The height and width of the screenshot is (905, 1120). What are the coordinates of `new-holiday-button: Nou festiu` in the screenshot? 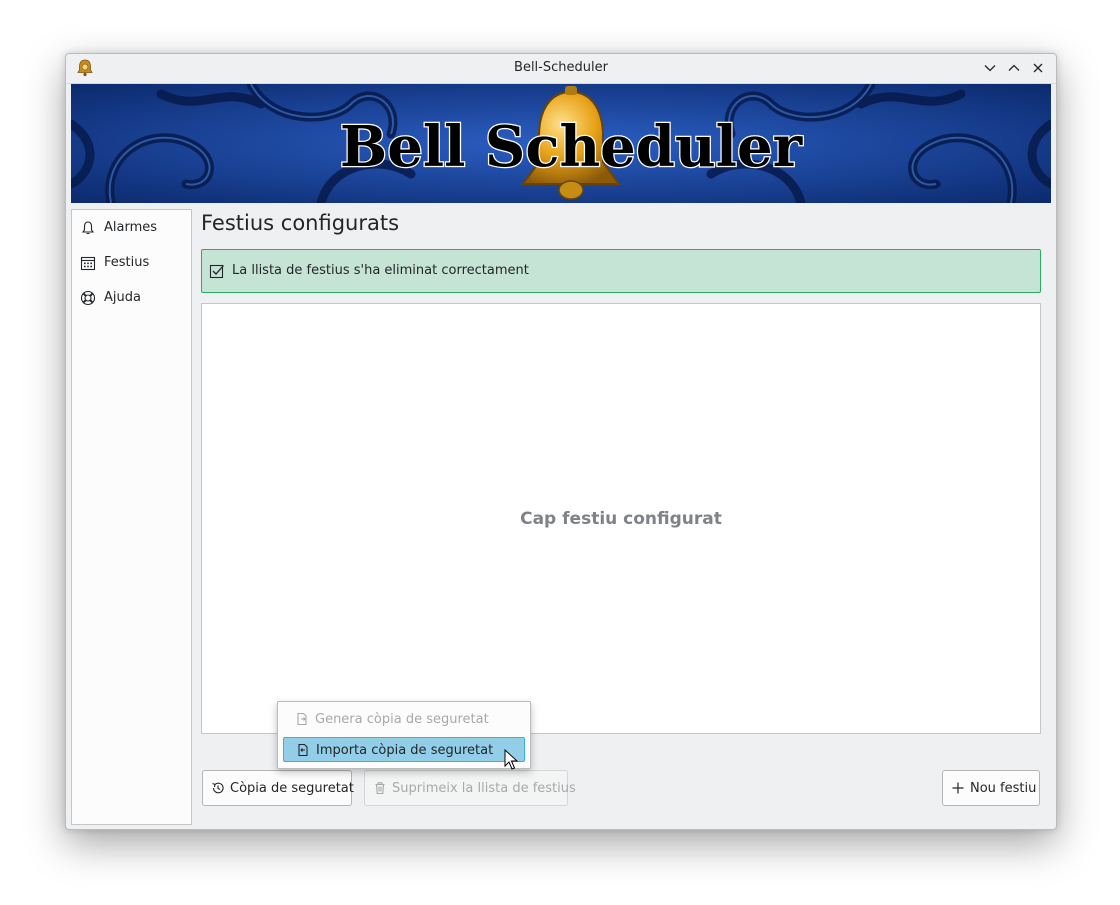 It's located at (991, 788).